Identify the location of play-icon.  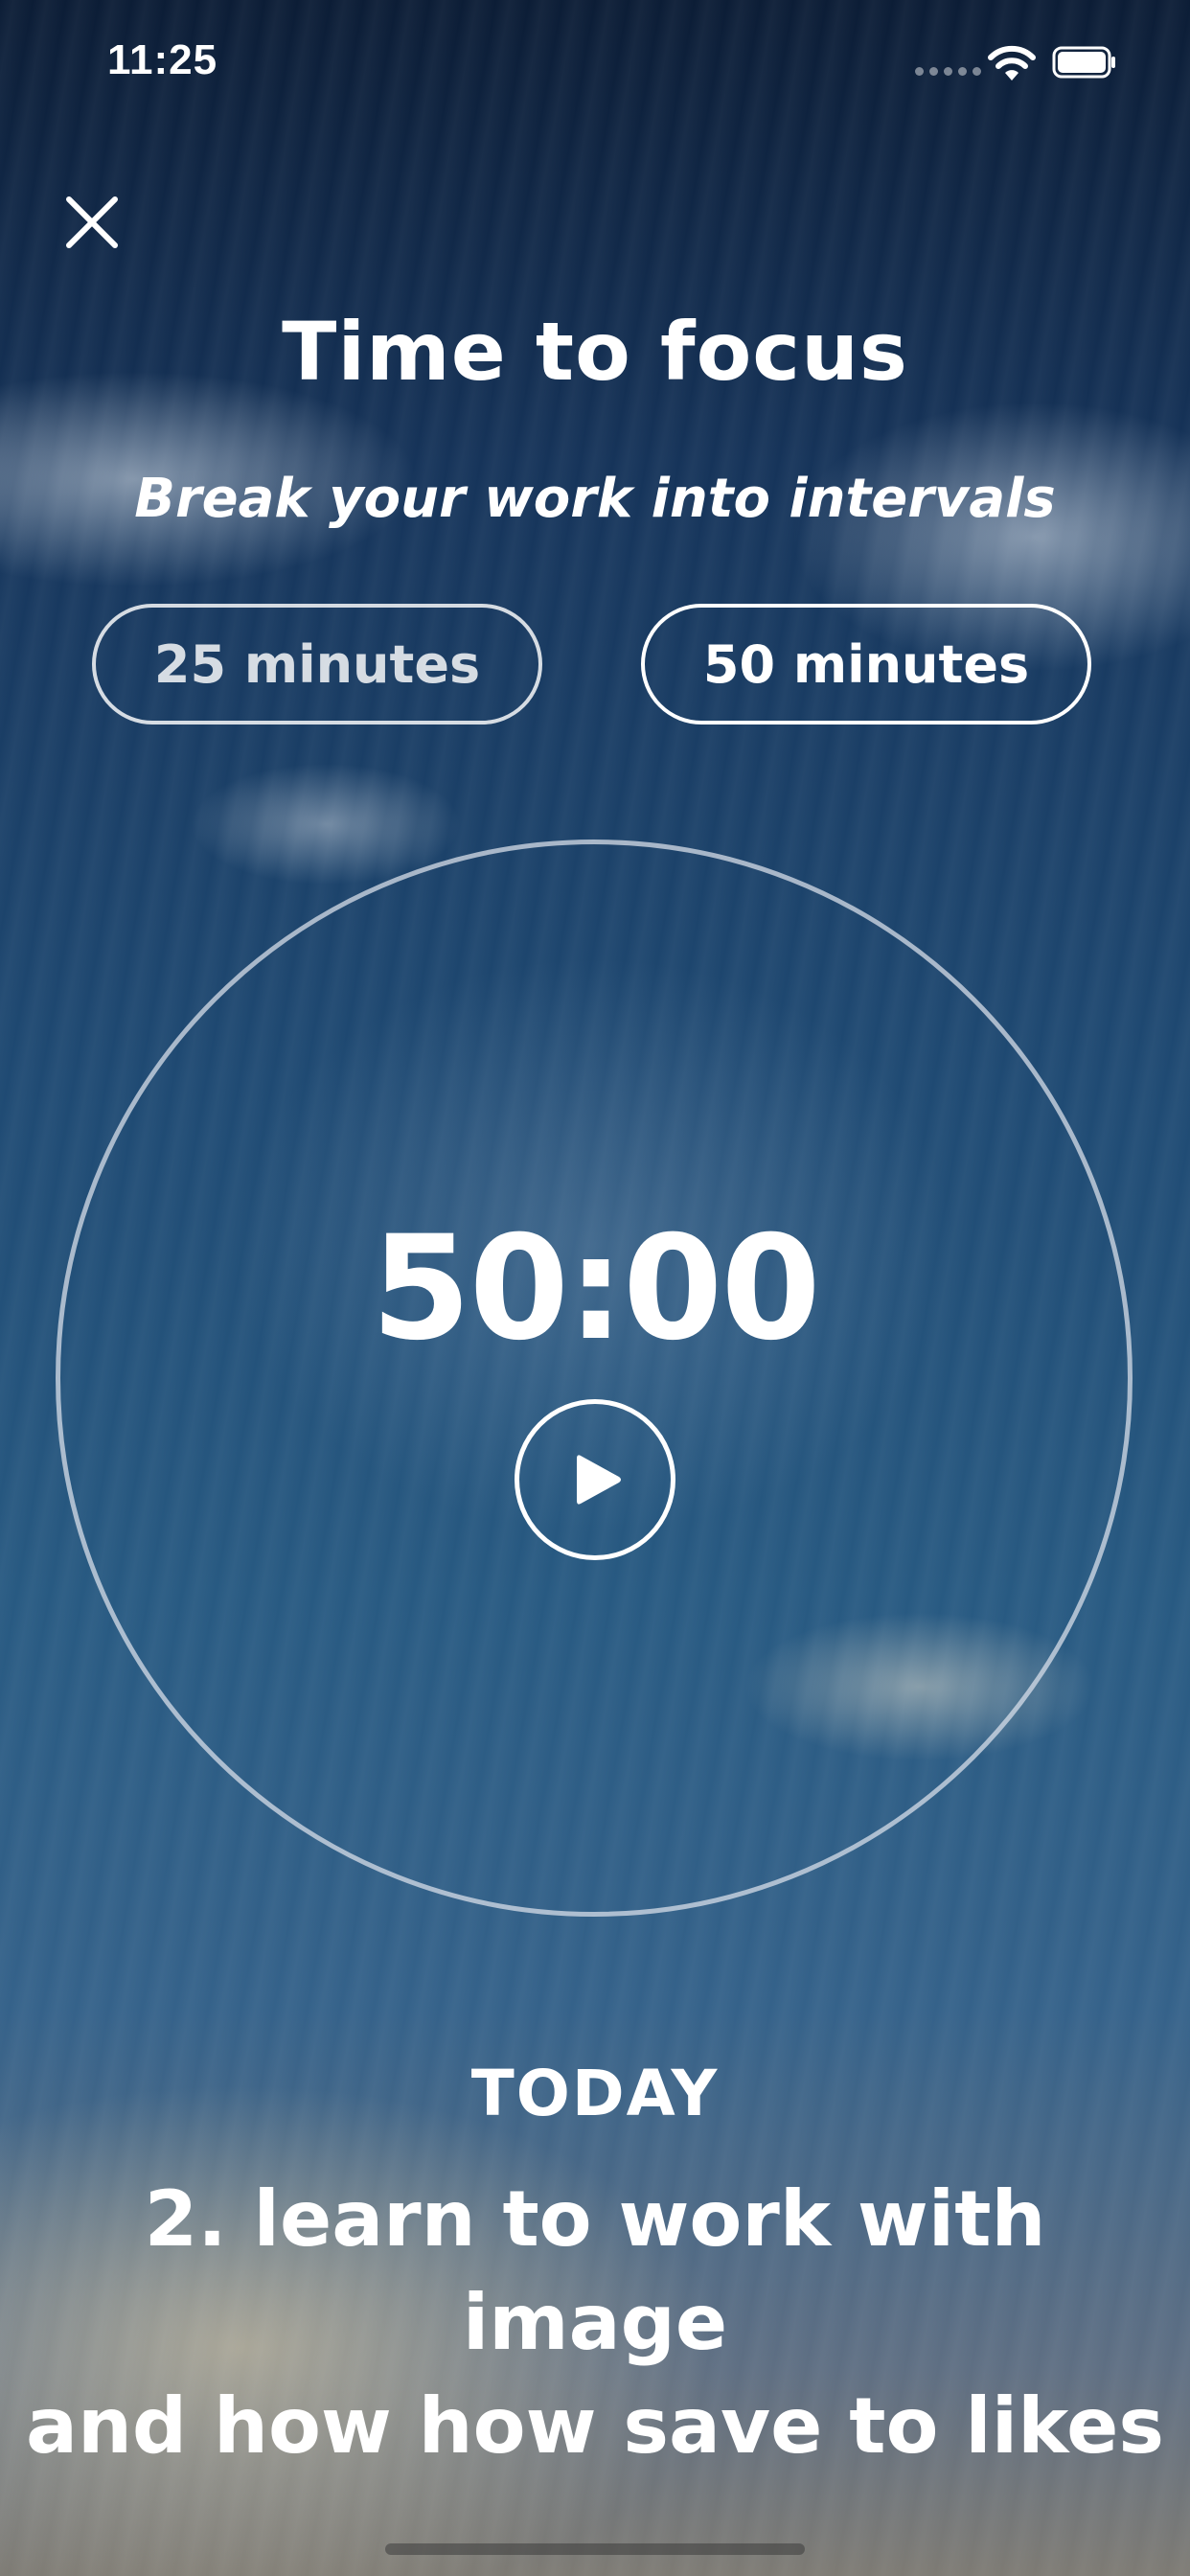
(599, 1480).